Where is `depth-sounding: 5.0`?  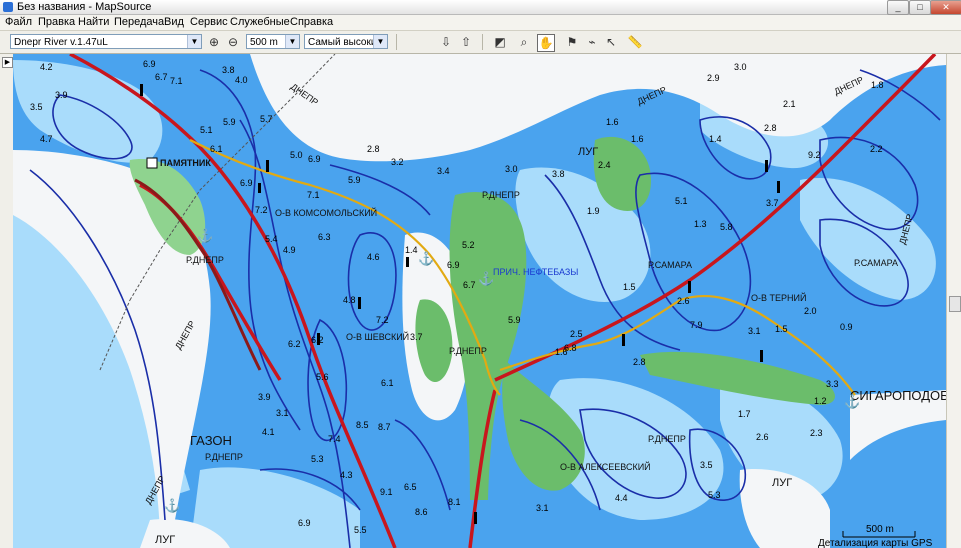
depth-sounding: 5.0 is located at coordinates (296, 155).